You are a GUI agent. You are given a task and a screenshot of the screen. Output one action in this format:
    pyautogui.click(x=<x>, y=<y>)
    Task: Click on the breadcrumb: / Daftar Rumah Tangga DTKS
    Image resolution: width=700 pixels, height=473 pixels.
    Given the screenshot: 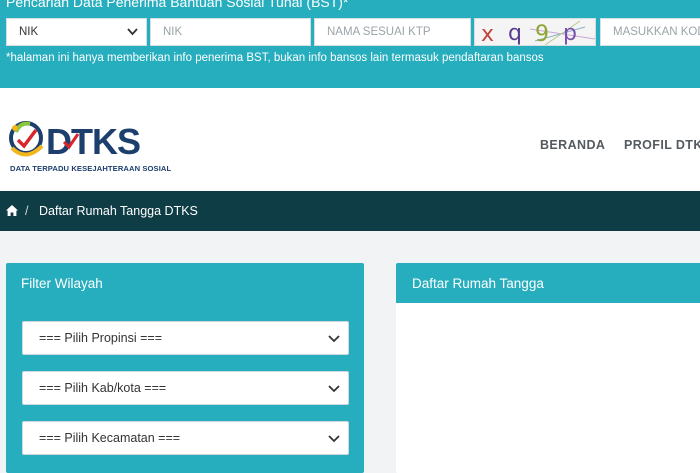 What is the action you would take?
    pyautogui.click(x=350, y=211)
    